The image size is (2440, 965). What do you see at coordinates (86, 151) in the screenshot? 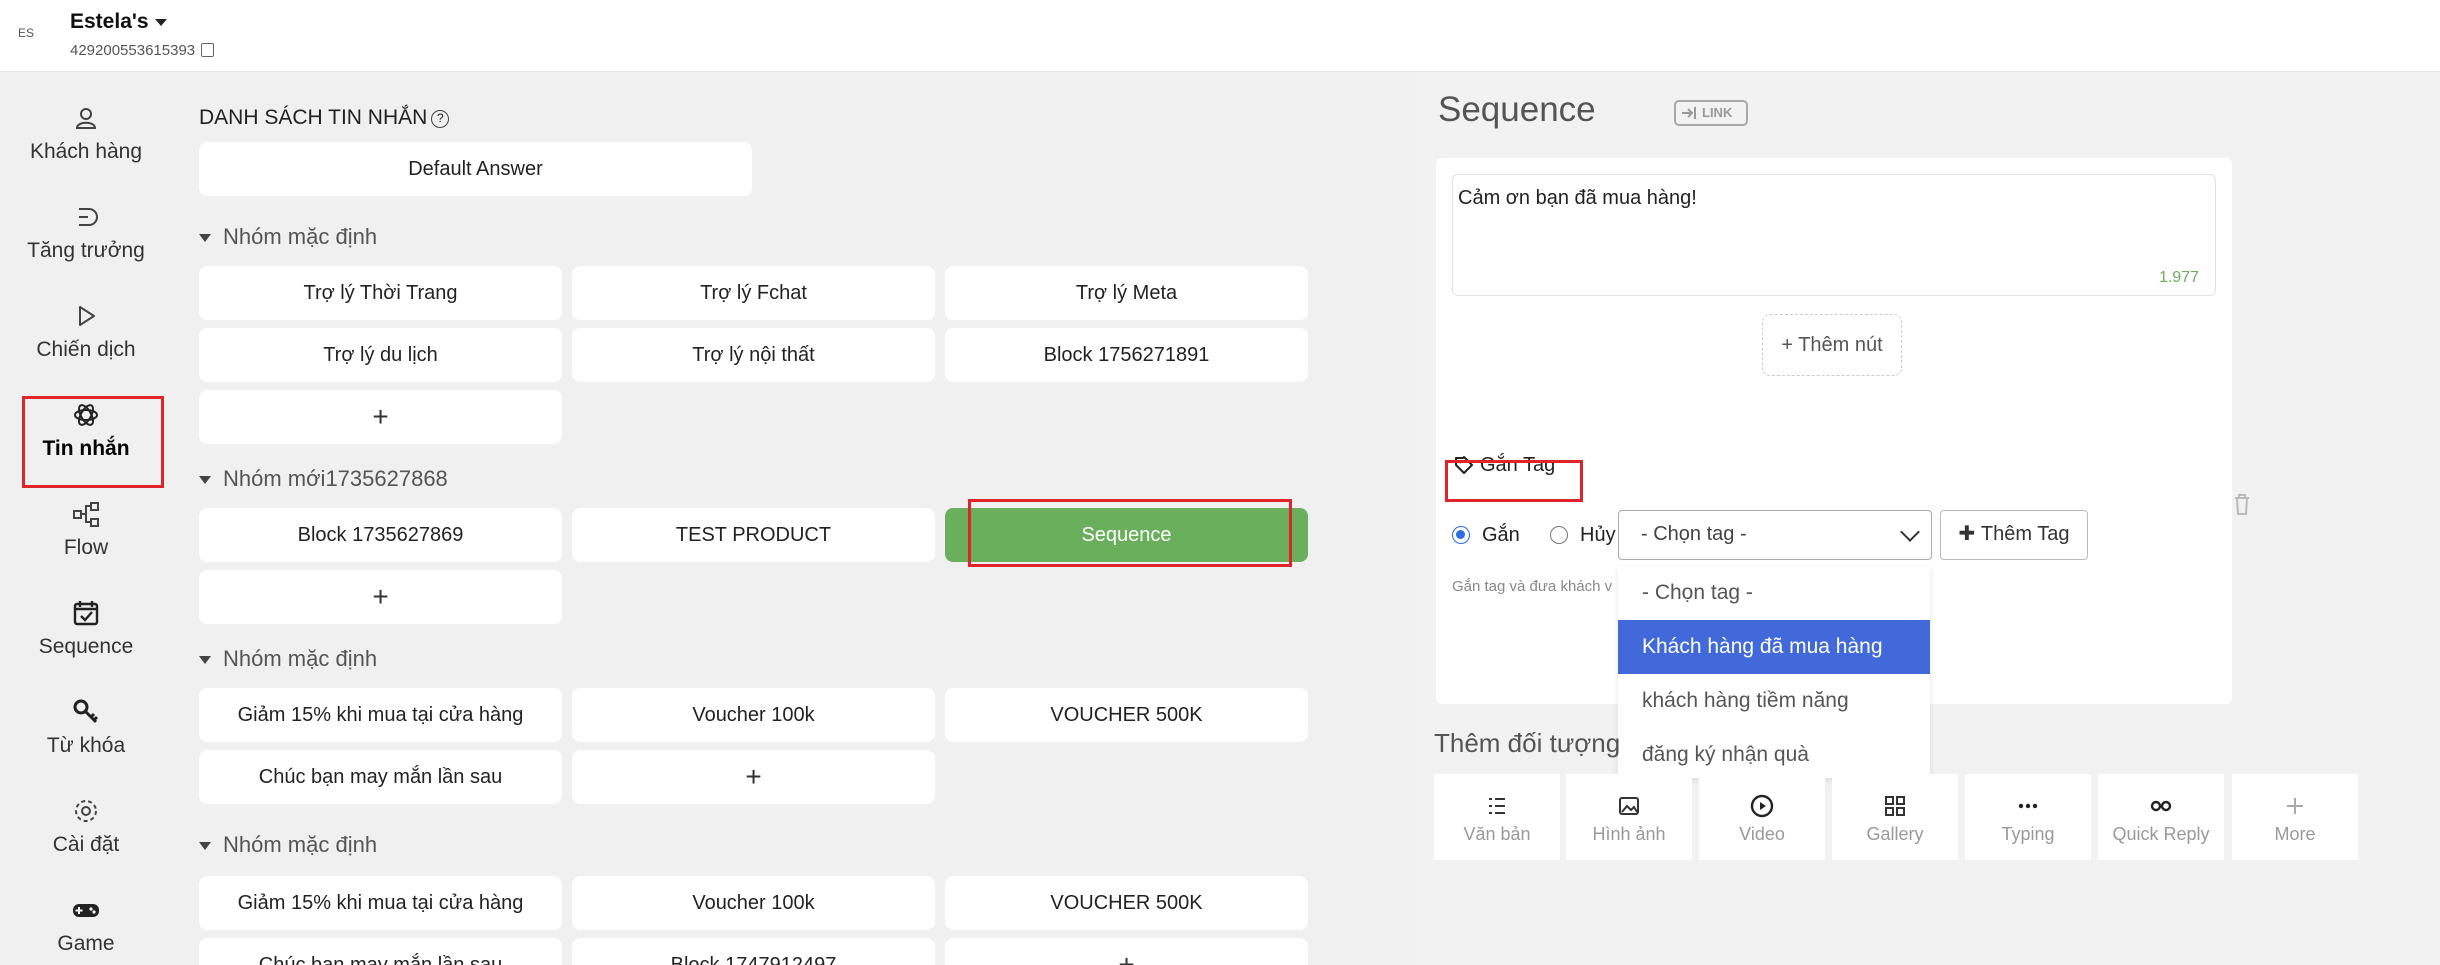
I see `sidebar-item-label: Khách hàng` at bounding box center [86, 151].